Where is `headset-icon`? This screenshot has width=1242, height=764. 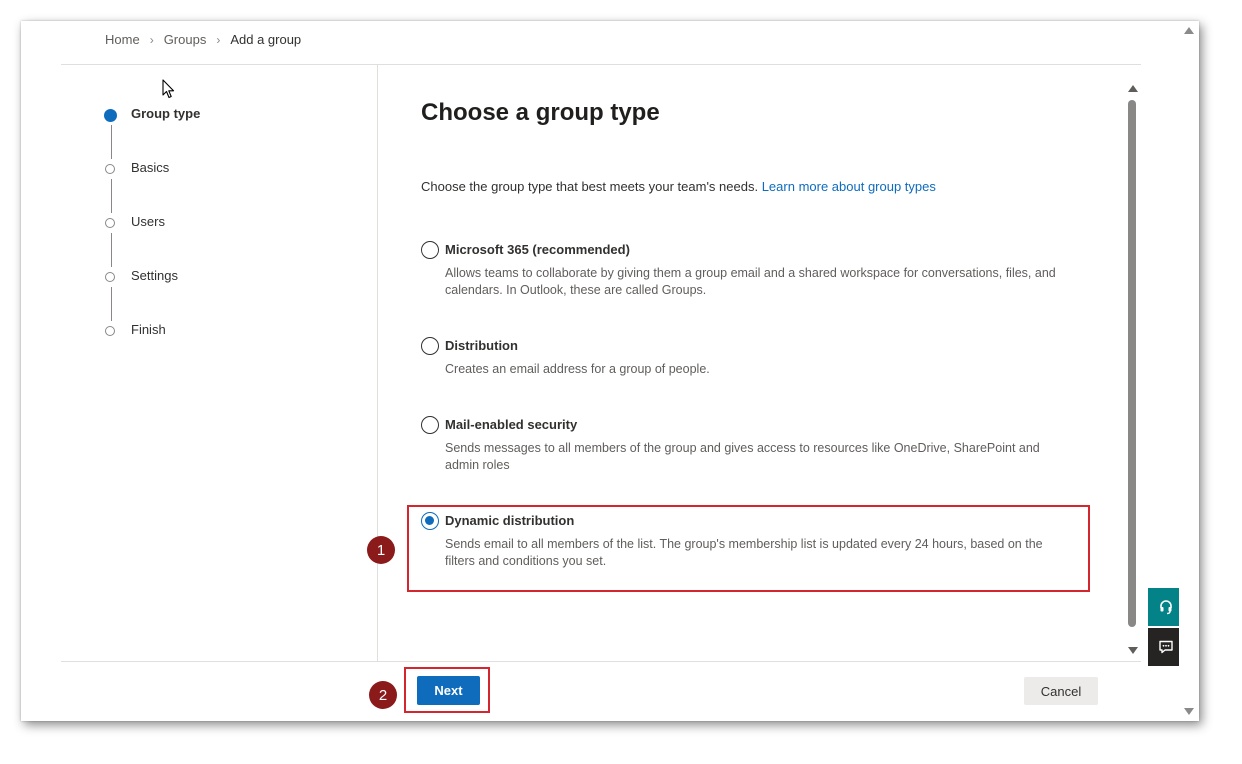 headset-icon is located at coordinates (1166, 607).